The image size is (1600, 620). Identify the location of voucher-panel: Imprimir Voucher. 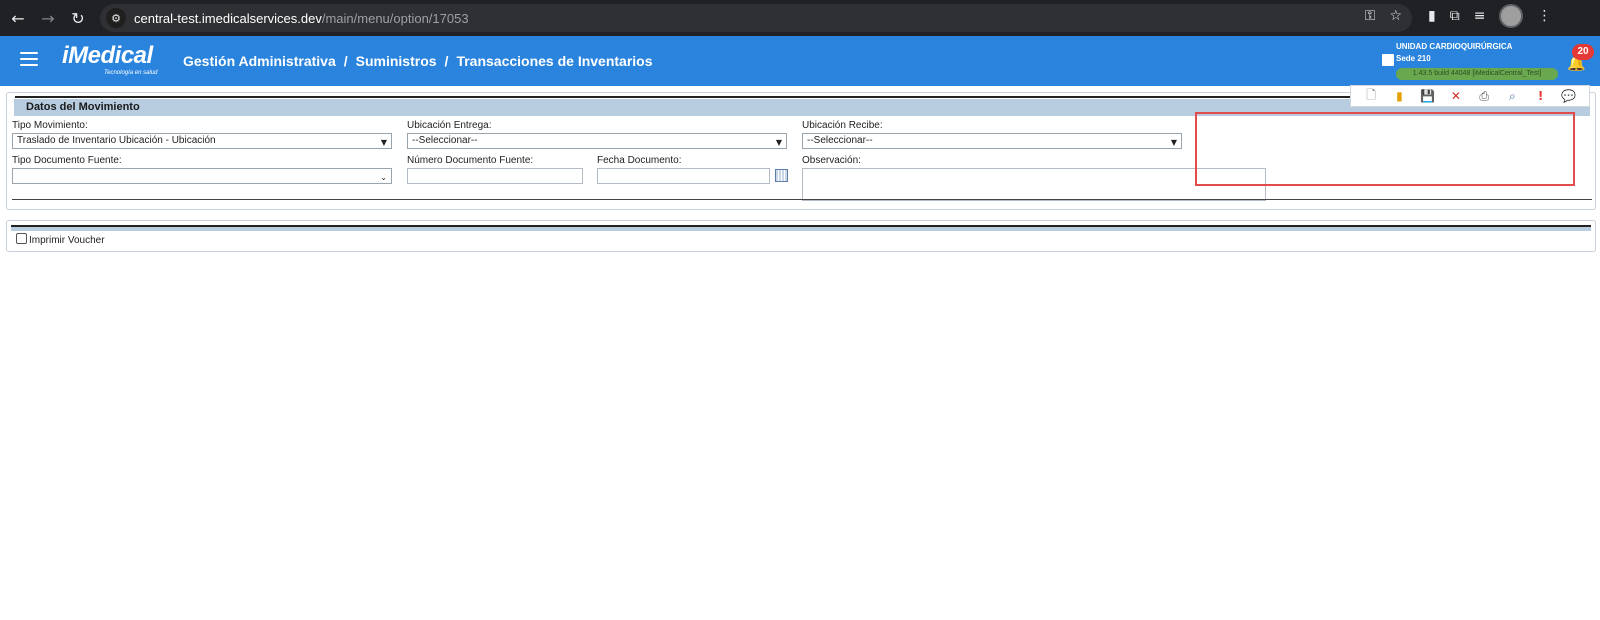
(801, 236).